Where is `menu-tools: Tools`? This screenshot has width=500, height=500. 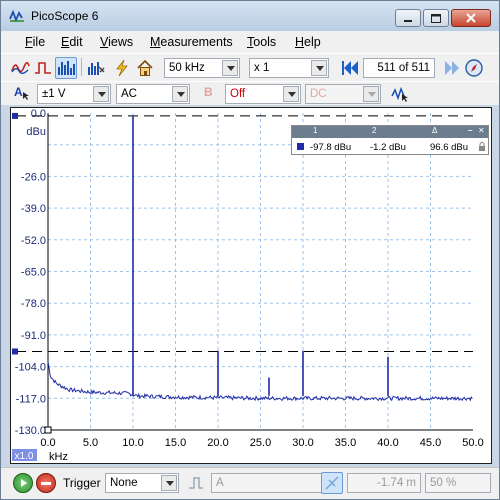
menu-tools: Tools is located at coordinates (261, 42).